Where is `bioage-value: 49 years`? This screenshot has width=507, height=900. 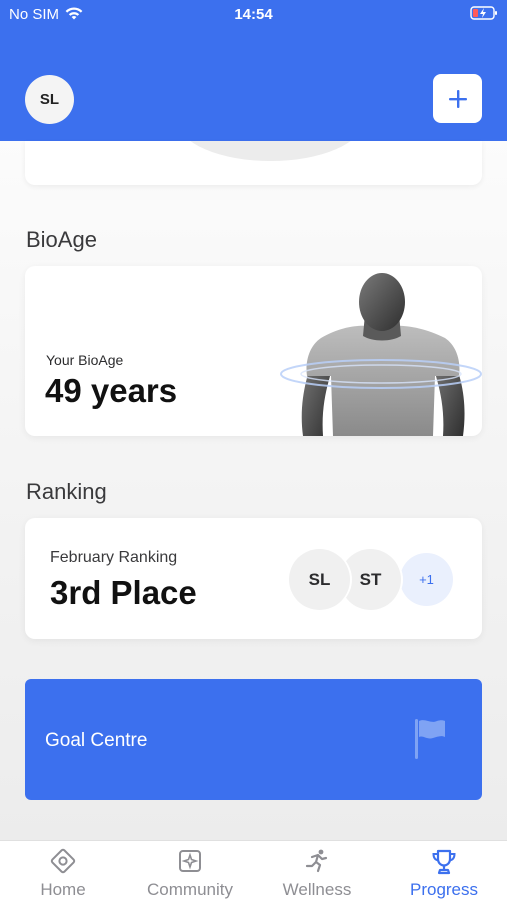
bioage-value: 49 years is located at coordinates (111, 390).